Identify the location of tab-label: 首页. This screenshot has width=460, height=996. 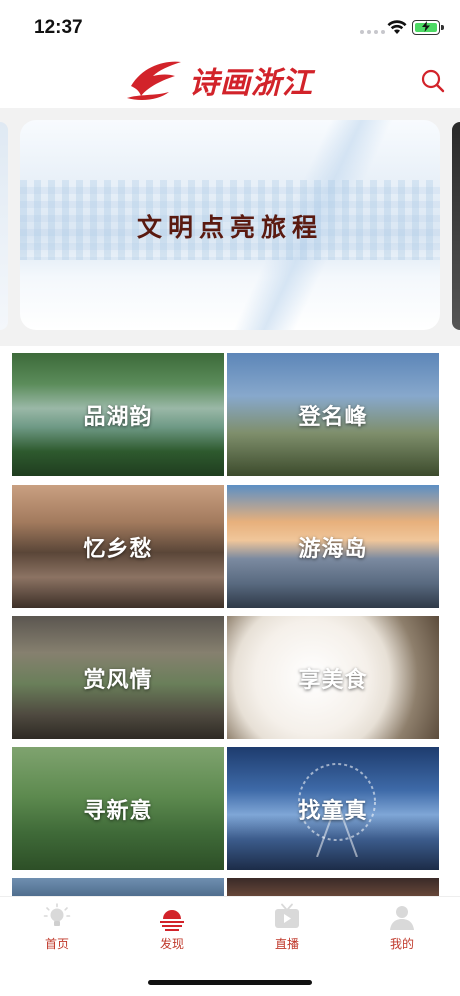
(56, 944).